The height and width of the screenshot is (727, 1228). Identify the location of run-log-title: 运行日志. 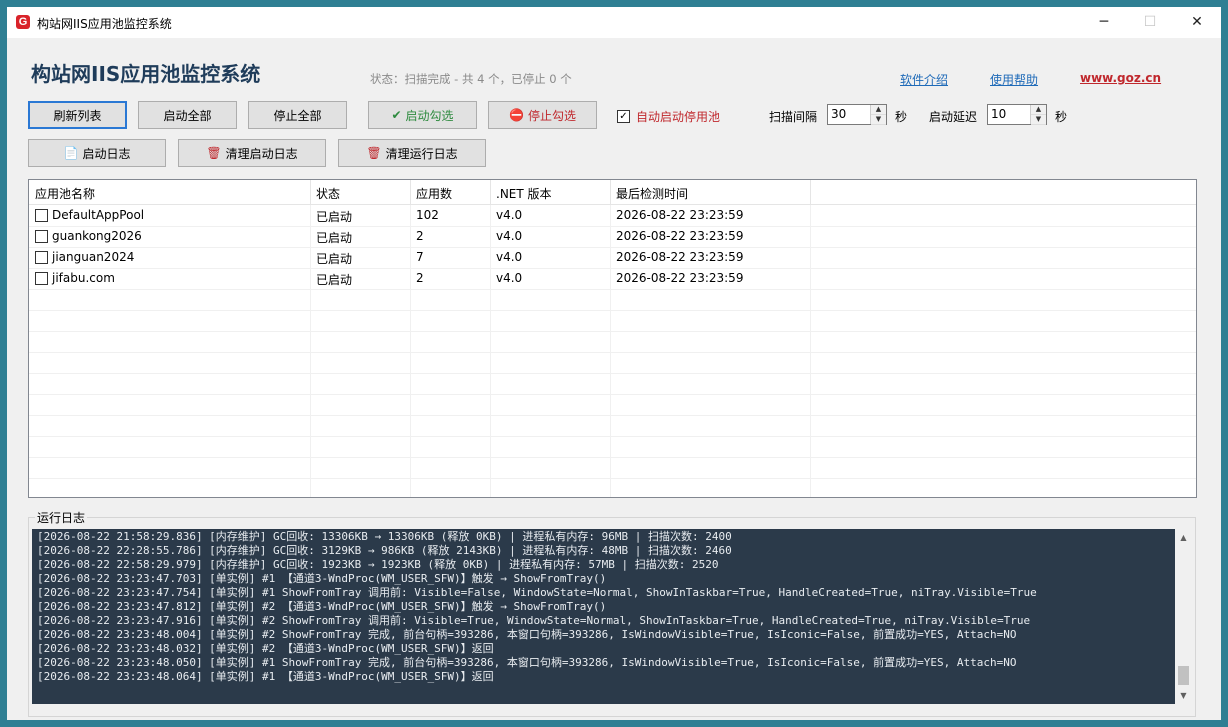
(61, 517).